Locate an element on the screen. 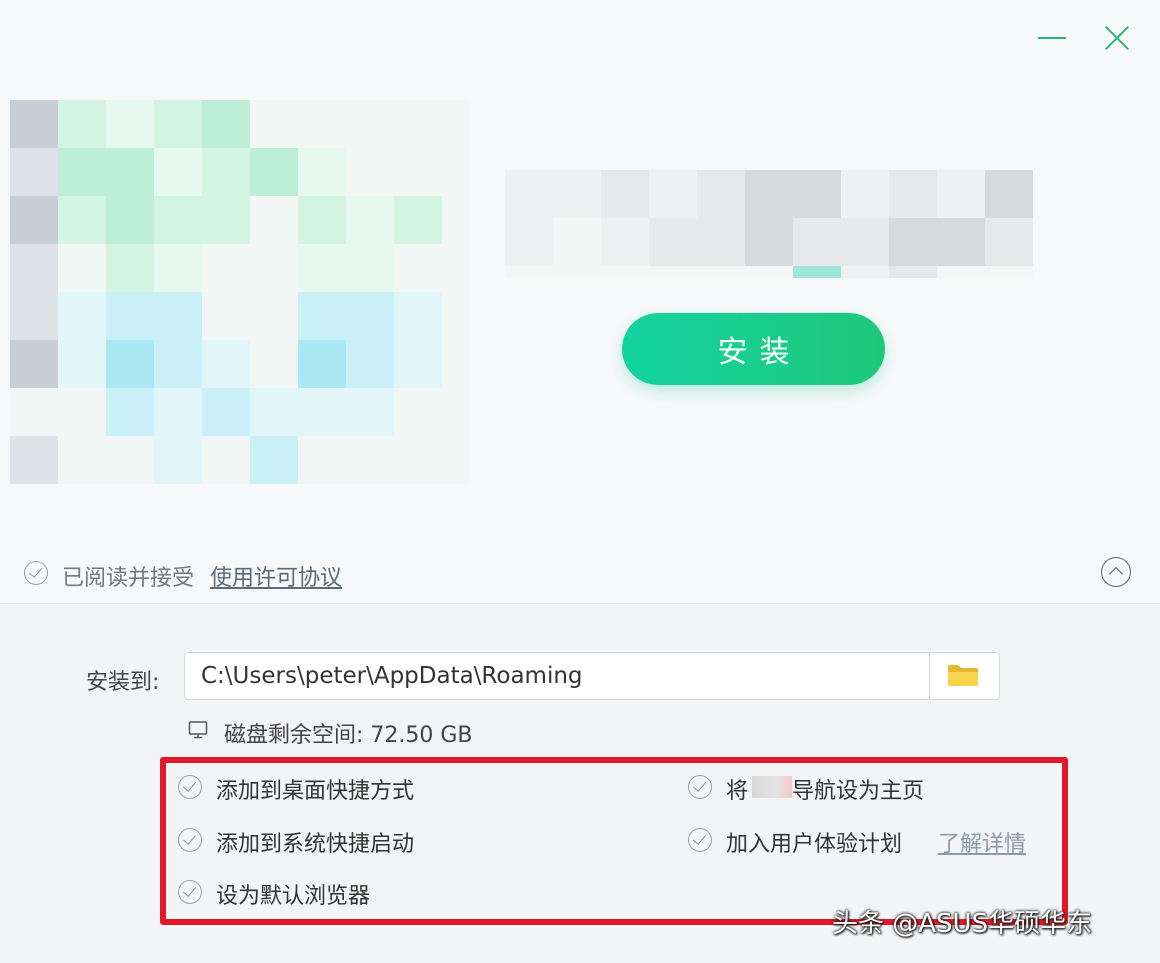  agreement-checkbox is located at coordinates (36, 573).